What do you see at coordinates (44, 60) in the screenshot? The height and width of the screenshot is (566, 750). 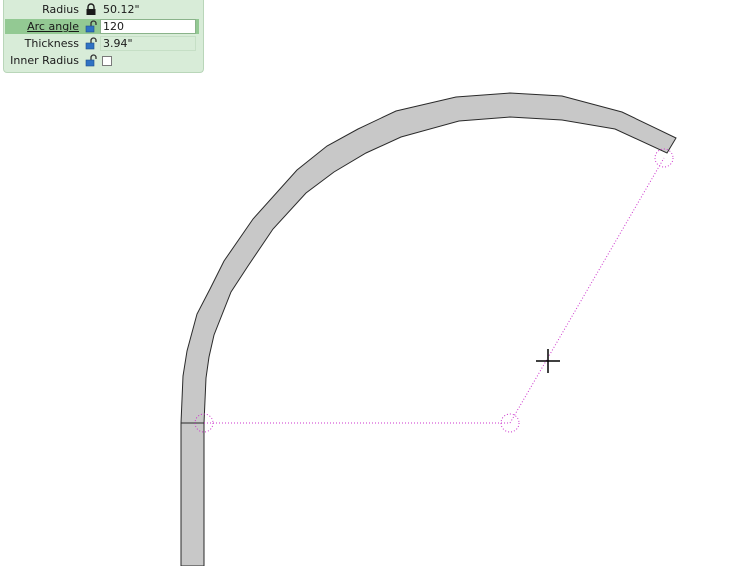 I see `inner-radius-label: Inner Radius` at bounding box center [44, 60].